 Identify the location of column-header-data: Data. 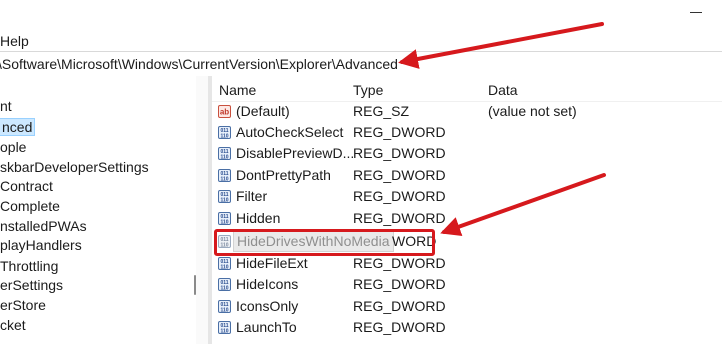
(503, 90).